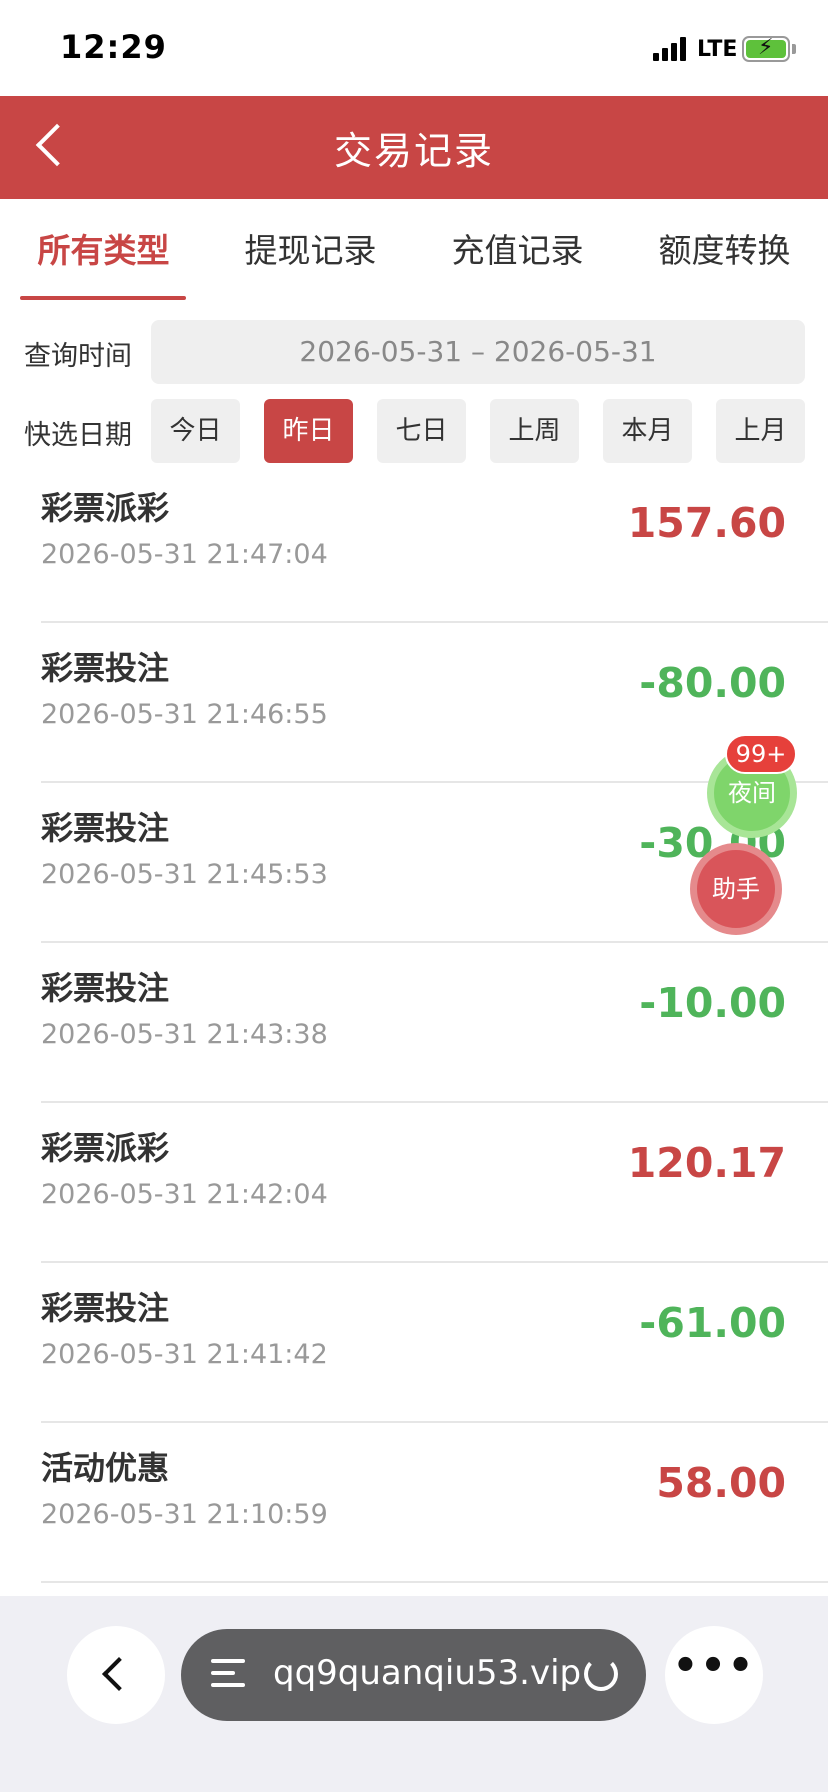  What do you see at coordinates (647, 431) in the screenshot?
I see `quick-this-month-button: 本月` at bounding box center [647, 431].